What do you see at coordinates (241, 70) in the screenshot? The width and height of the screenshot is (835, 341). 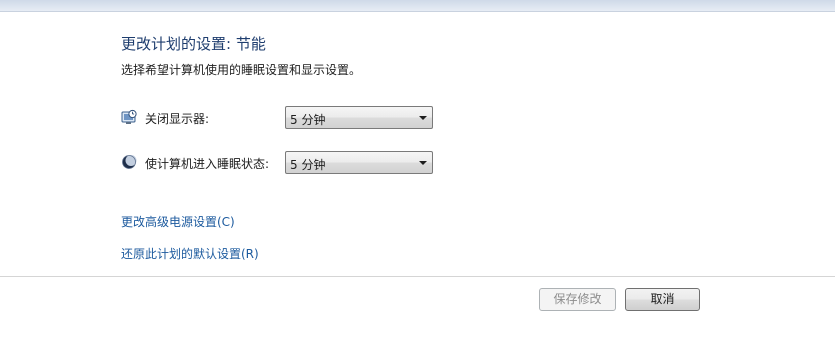 I see `page-subtitle: 选择希望计算机使用的睡眠设置和显示设置。` at bounding box center [241, 70].